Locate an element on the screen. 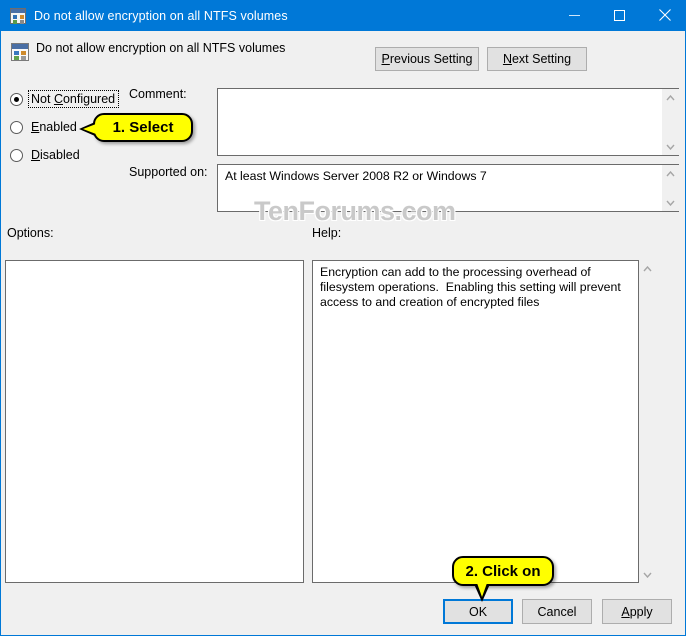 The width and height of the screenshot is (686, 636). window-controls is located at coordinates (618, 15).